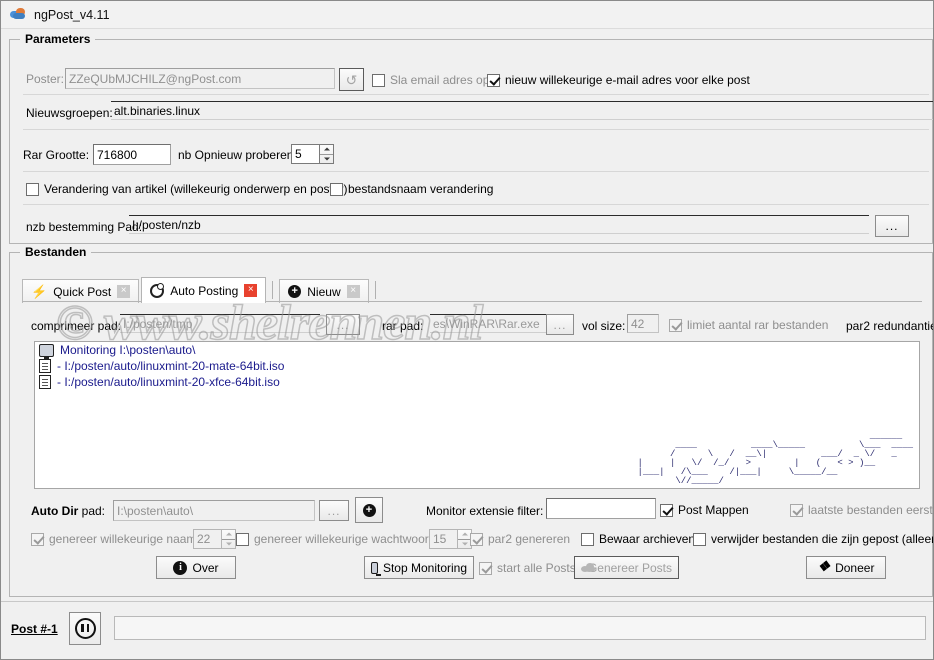  Describe the element at coordinates (713, 510) in the screenshot. I see `post-folders-label: Post Mappen` at that location.